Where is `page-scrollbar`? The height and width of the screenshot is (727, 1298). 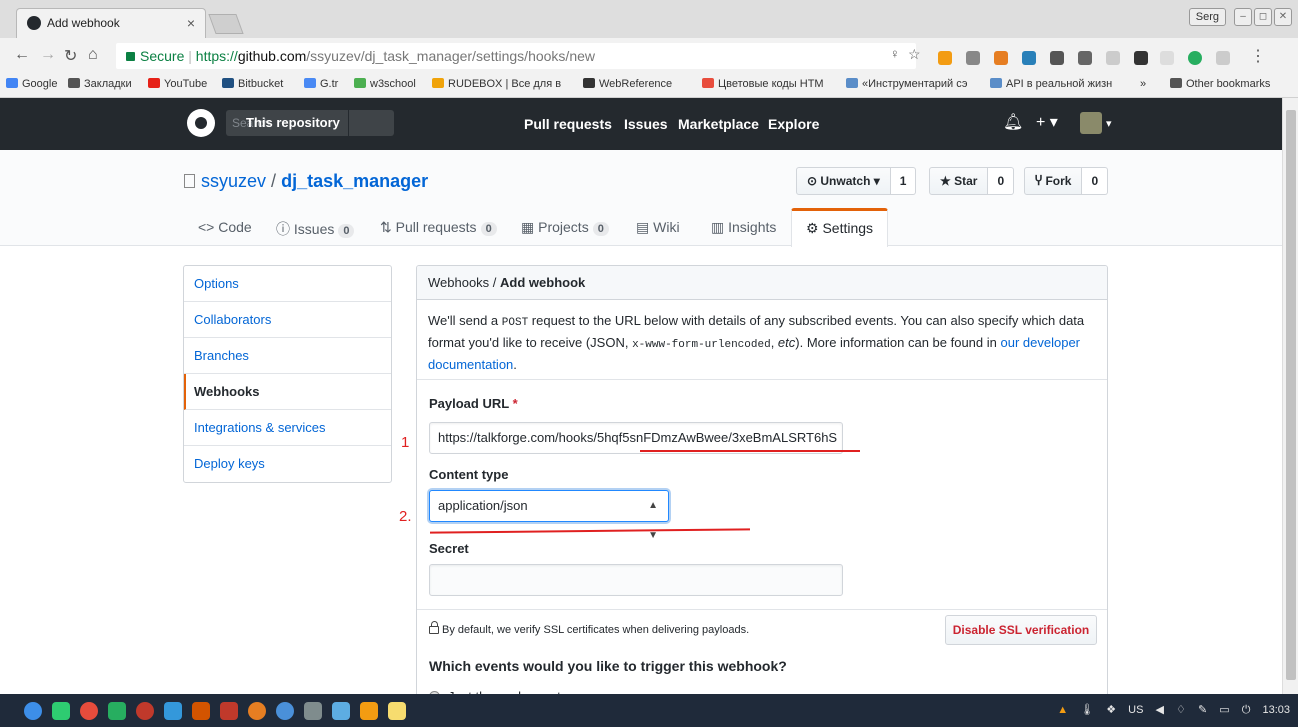
page-scrollbar is located at coordinates (1290, 396).